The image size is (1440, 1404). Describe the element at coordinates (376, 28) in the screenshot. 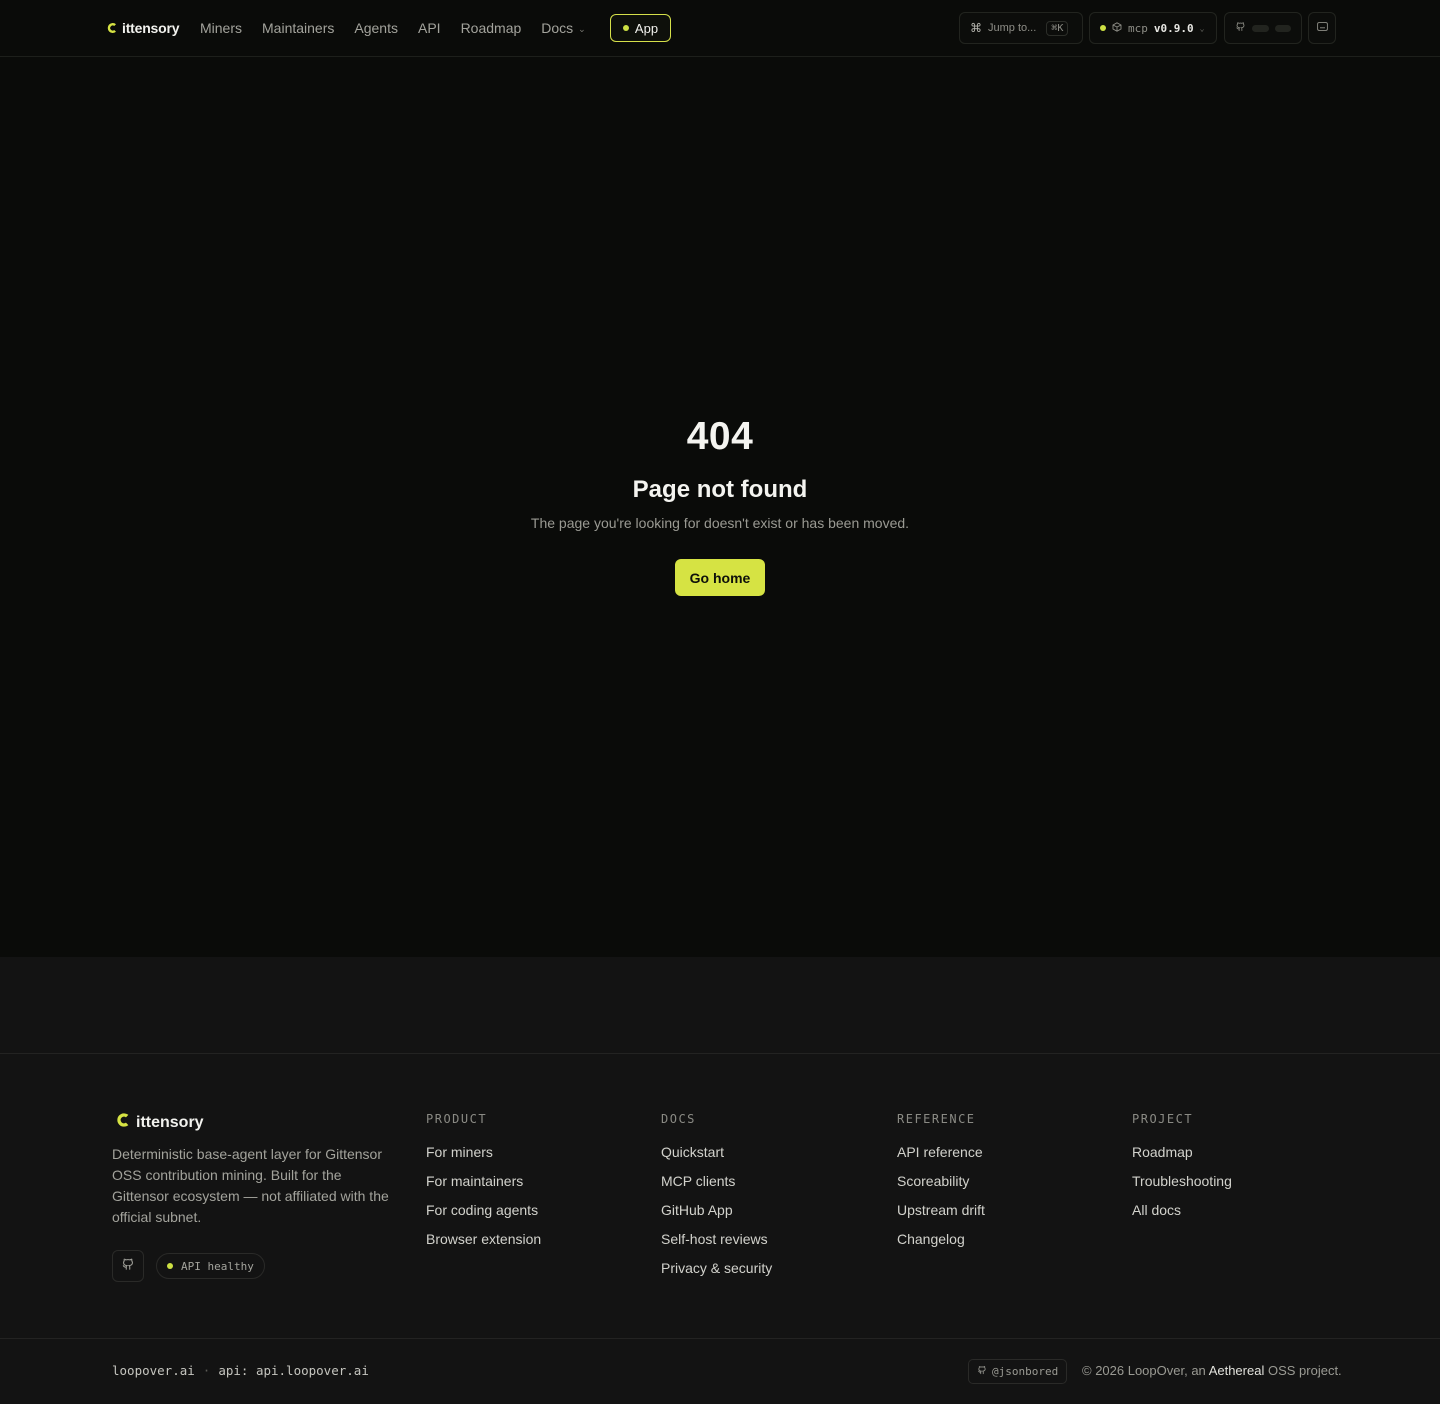

I see `nav-item-agents: Agents` at that location.